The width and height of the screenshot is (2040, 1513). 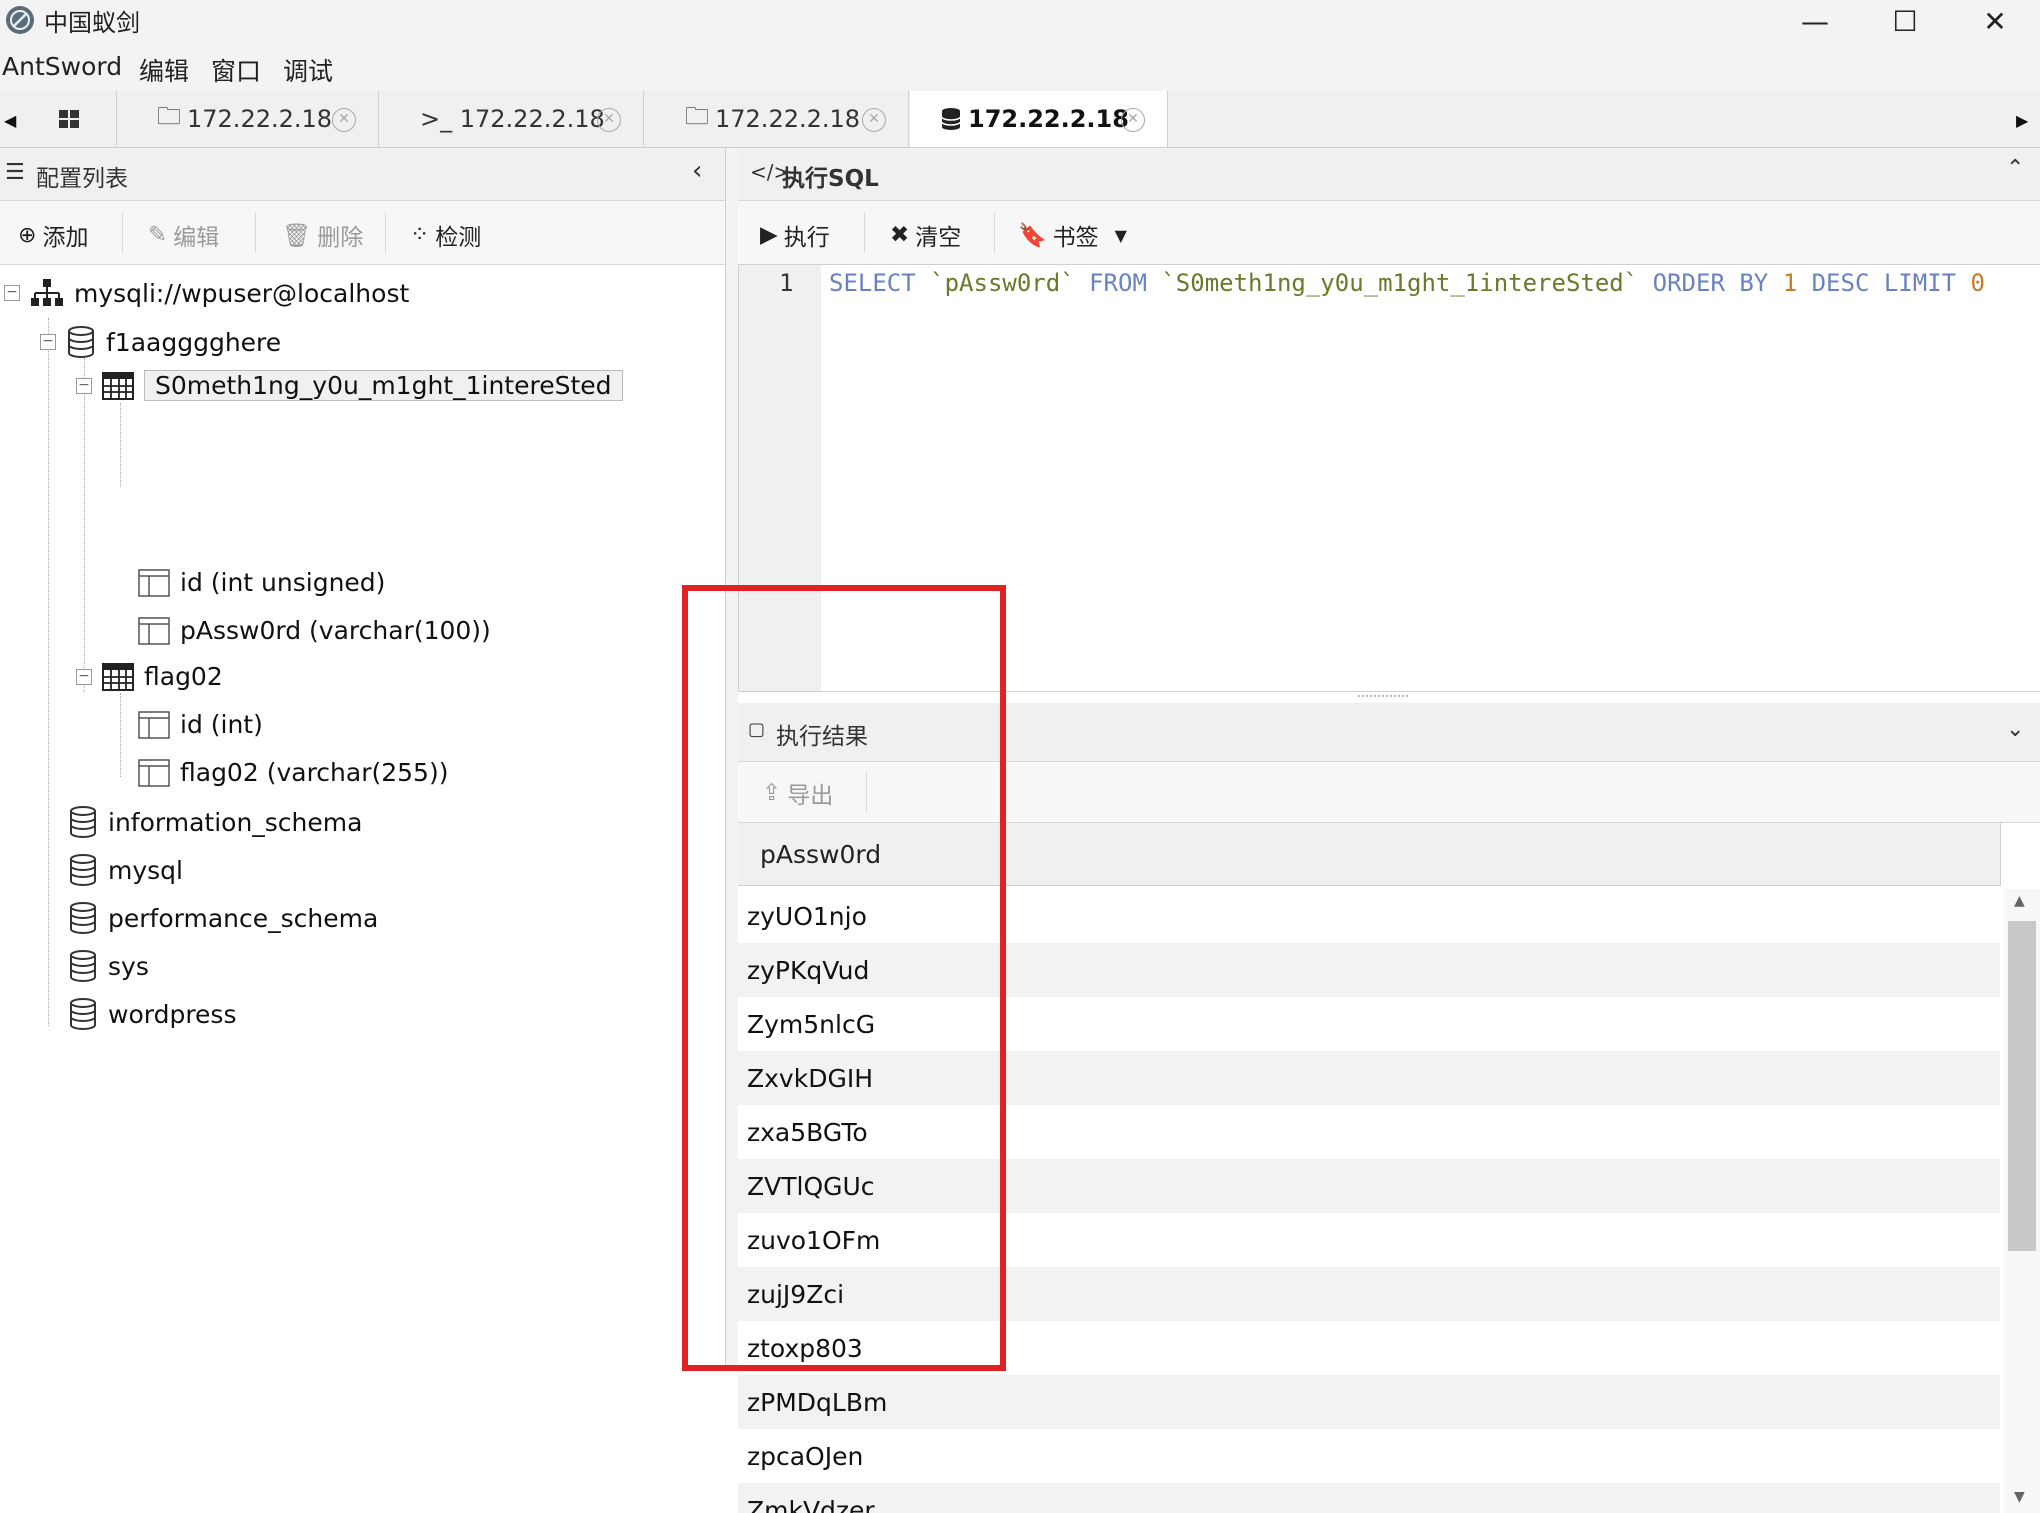 What do you see at coordinates (65, 235) in the screenshot?
I see `add-label: 添加` at bounding box center [65, 235].